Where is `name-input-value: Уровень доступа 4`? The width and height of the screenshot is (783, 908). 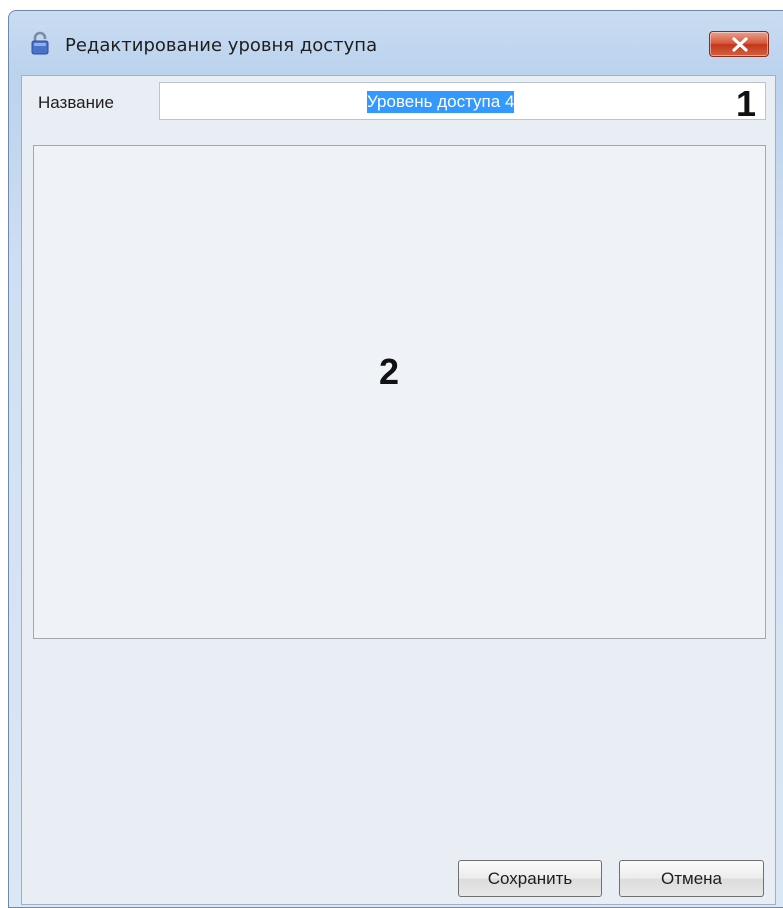
name-input-value: Уровень доступа 4 is located at coordinates (441, 102).